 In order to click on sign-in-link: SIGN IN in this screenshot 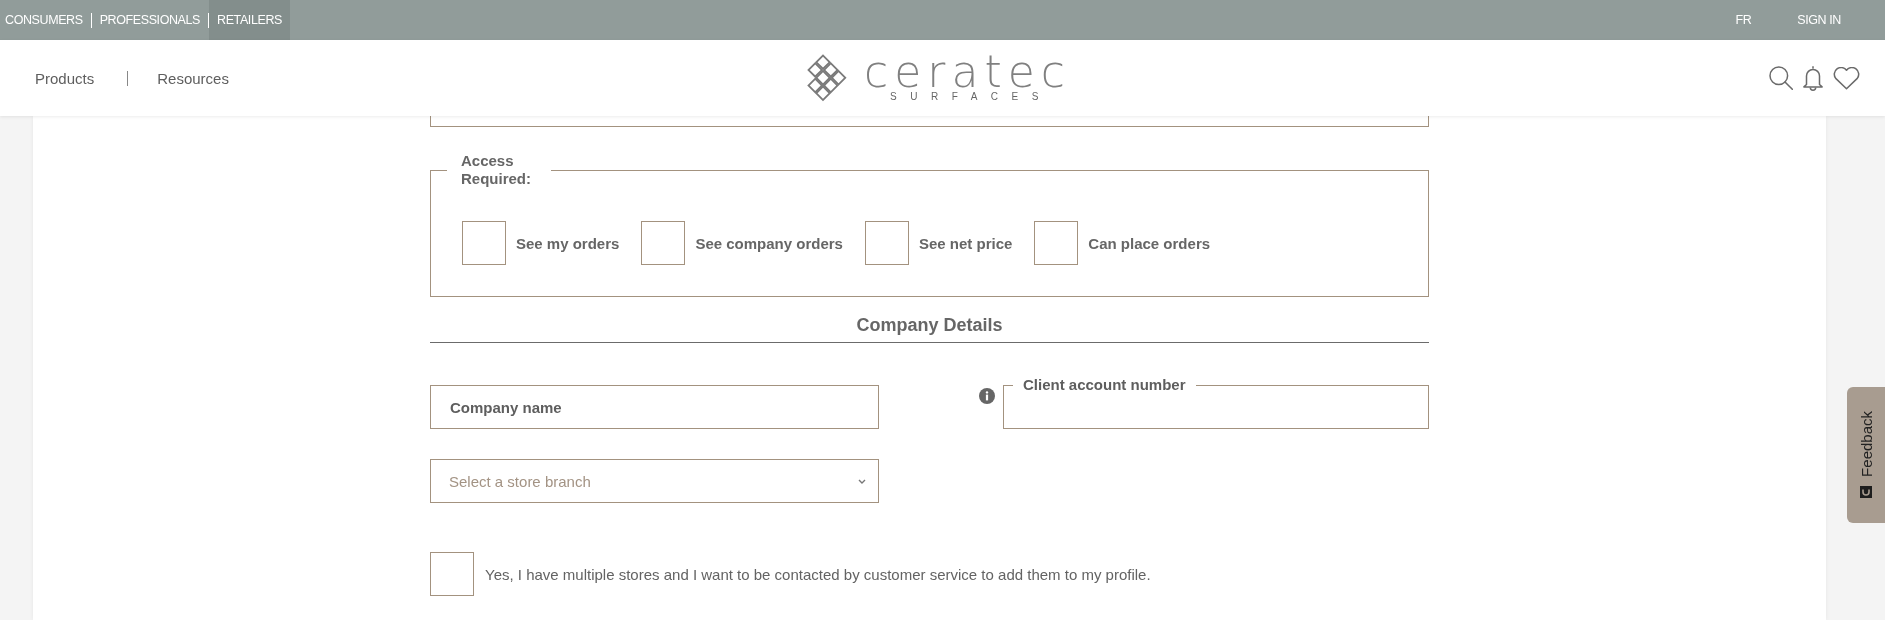, I will do `click(1819, 20)`.